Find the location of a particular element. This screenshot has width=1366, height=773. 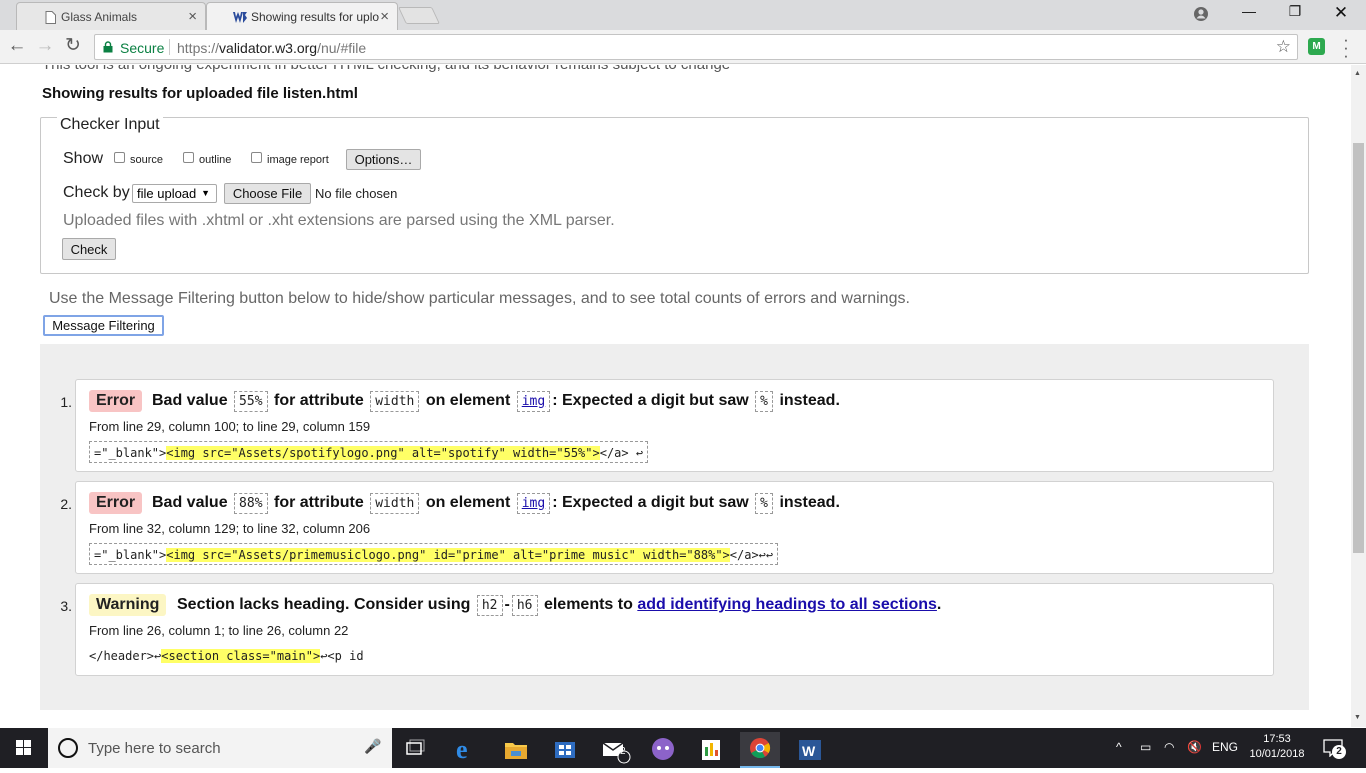

kebab-menu-icon: · · · is located at coordinates (1346, 47).